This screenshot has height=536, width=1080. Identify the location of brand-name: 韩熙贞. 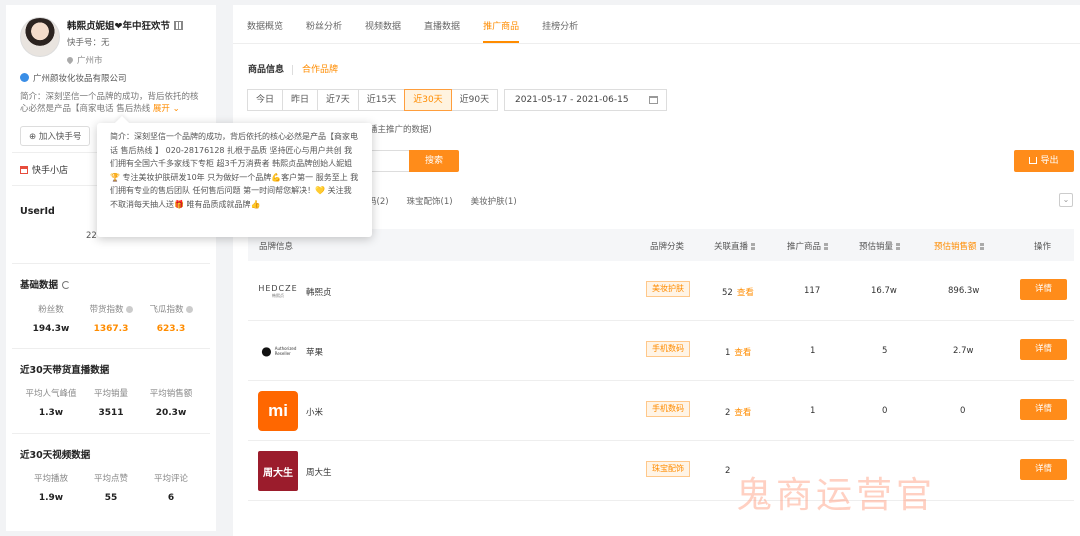
(319, 292).